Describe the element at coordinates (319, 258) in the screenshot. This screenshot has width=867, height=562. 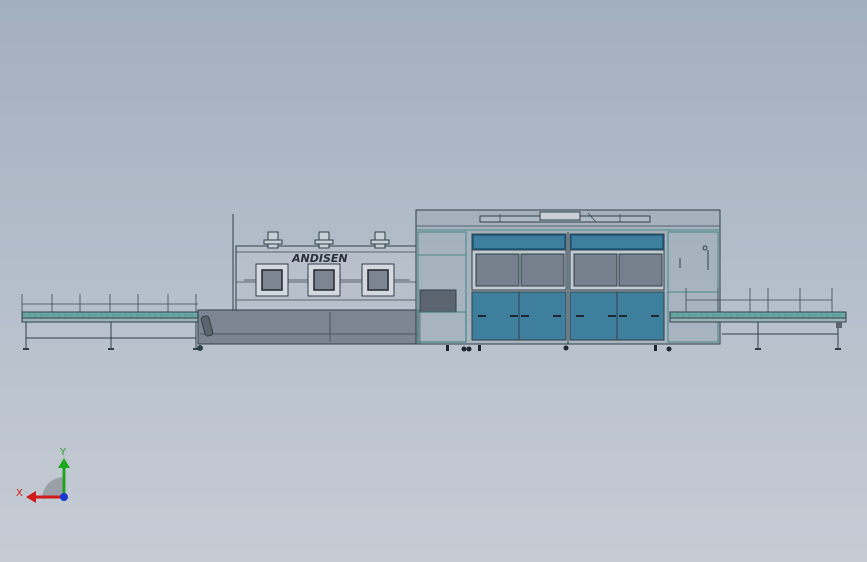
I see `brand-label: ANDISEN` at that location.